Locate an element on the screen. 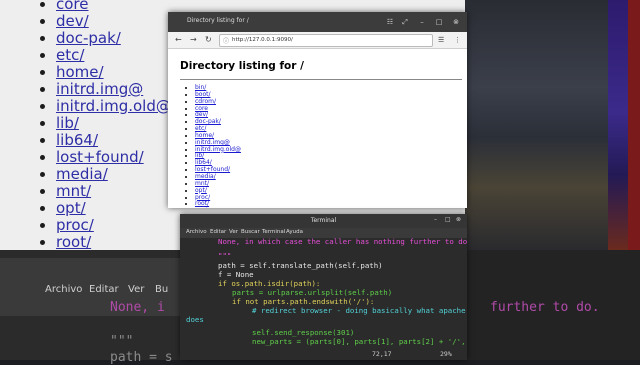 Image resolution: width=640 pixels, height=365 pixels. menu-terminal: Terminal is located at coordinates (273, 232).